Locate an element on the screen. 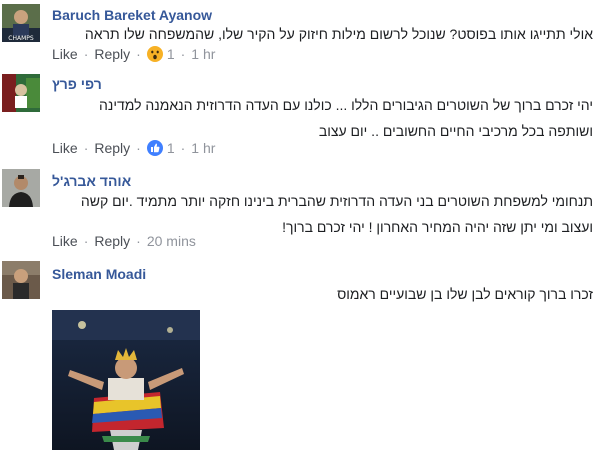  comment-author: Baruch Bareket Ayanow is located at coordinates (132, 15).